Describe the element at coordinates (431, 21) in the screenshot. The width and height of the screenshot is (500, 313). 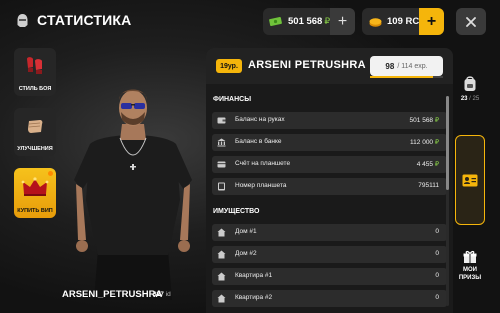
I see `add-rc-button: +` at that location.